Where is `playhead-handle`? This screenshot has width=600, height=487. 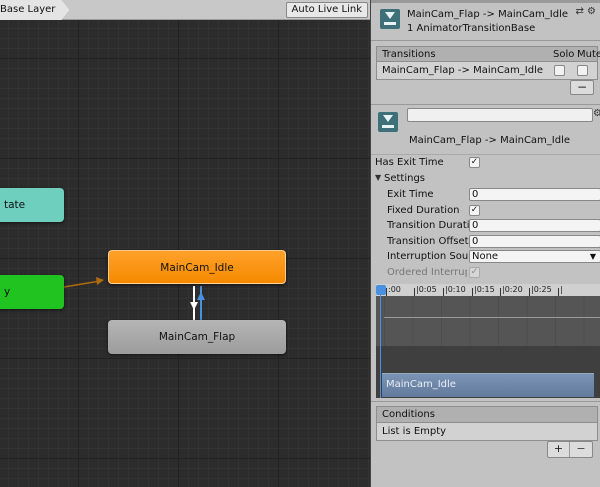 playhead-handle is located at coordinates (381, 290).